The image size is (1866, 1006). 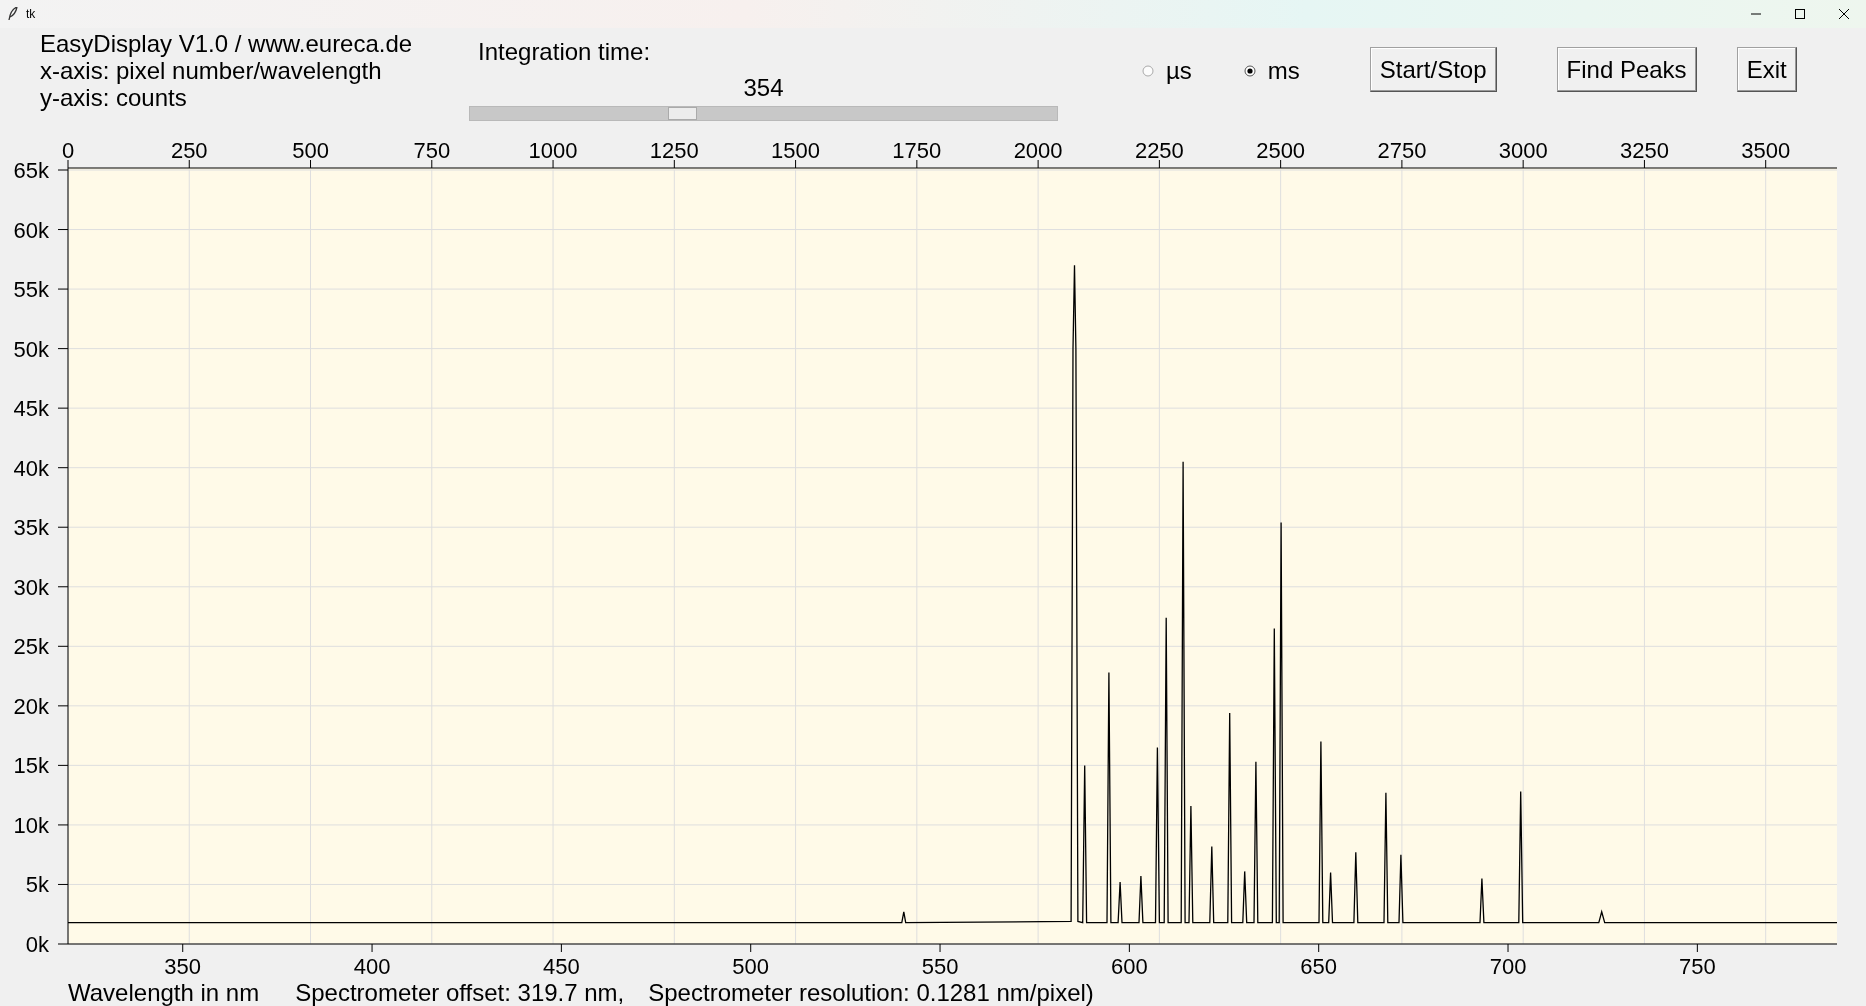 I want to click on action-button: Find Peaks, so click(x=1626, y=69).